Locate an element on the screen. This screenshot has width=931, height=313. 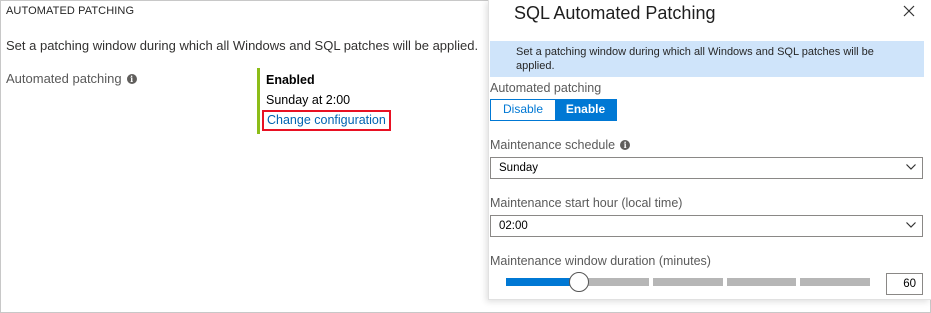
enable-toggle-button: Enable is located at coordinates (585, 110).